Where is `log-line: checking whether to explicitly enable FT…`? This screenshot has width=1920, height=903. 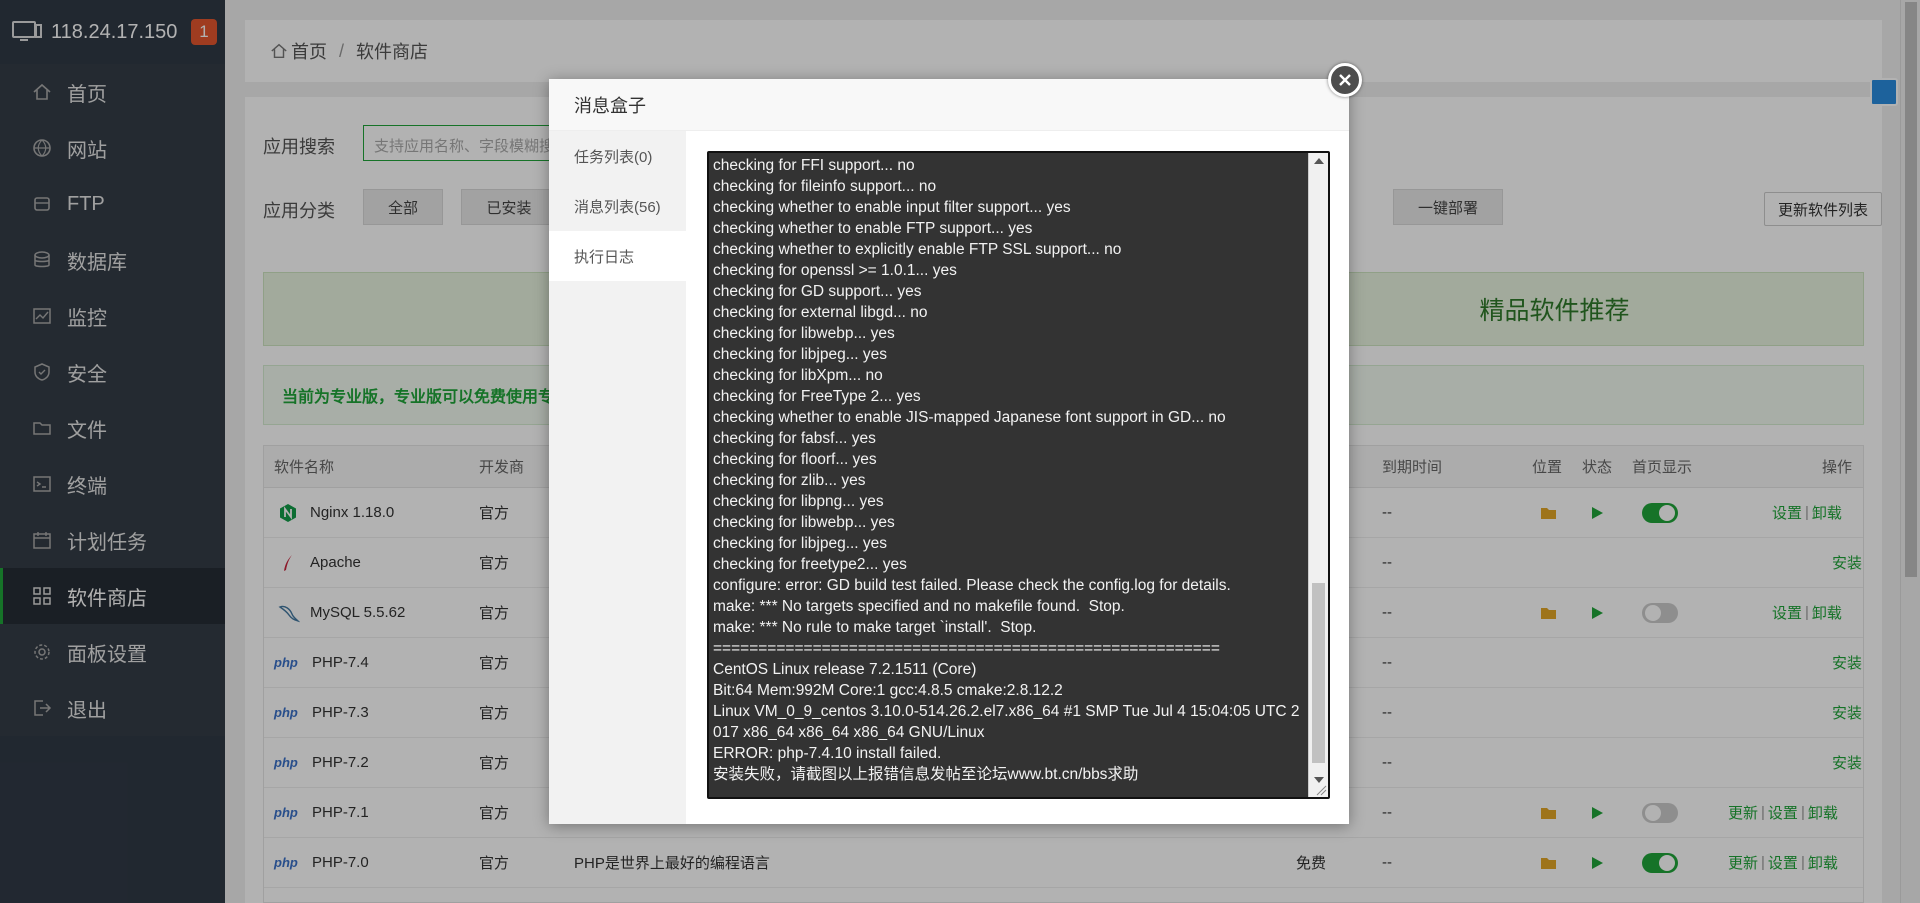
log-line: checking whether to explicitly enable FT… is located at coordinates (917, 249).